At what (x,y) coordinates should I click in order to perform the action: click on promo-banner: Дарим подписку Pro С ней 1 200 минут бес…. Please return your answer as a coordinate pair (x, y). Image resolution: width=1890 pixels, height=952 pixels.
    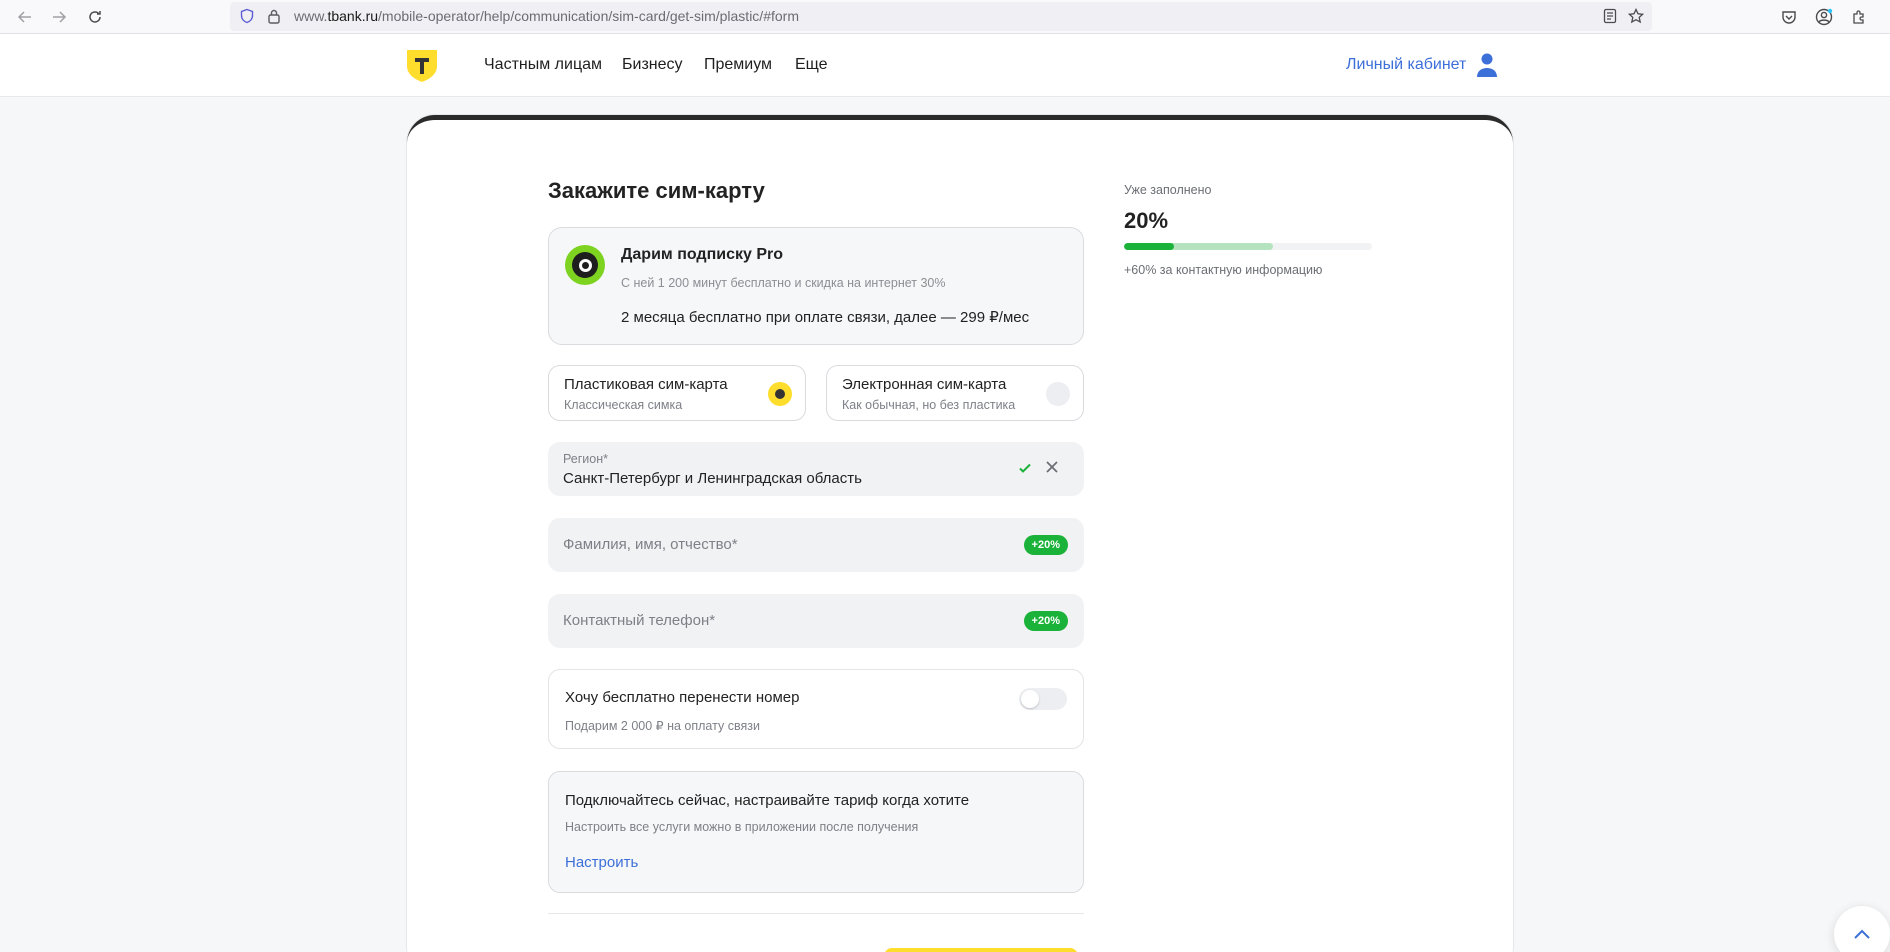
    Looking at the image, I should click on (816, 286).